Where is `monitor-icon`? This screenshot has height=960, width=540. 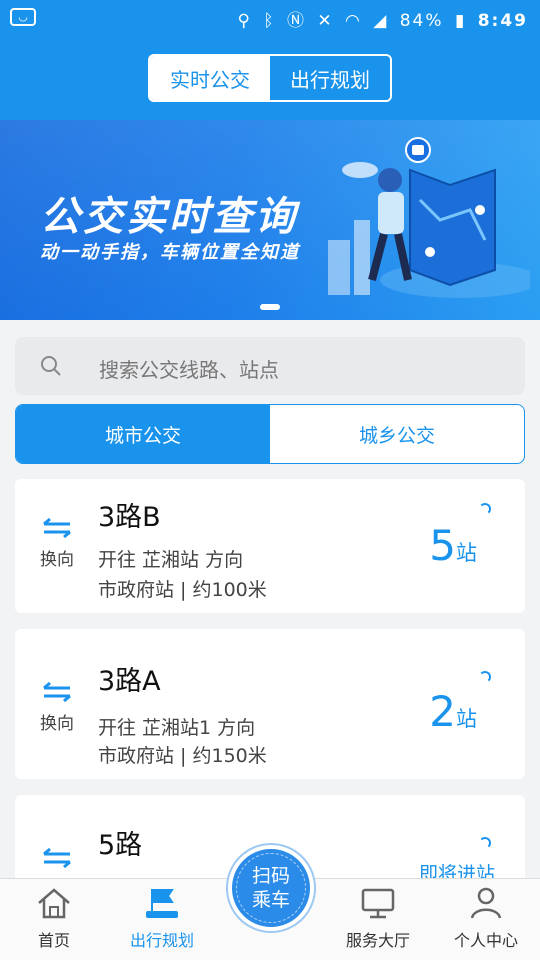
monitor-icon is located at coordinates (378, 903).